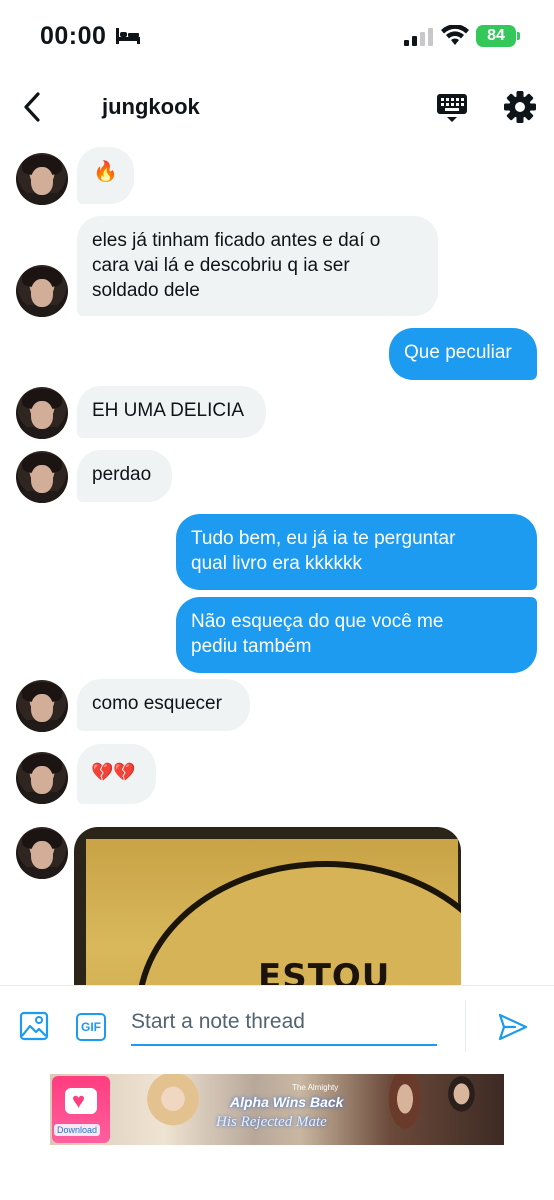  What do you see at coordinates (520, 107) in the screenshot?
I see `settings-gear-icon` at bounding box center [520, 107].